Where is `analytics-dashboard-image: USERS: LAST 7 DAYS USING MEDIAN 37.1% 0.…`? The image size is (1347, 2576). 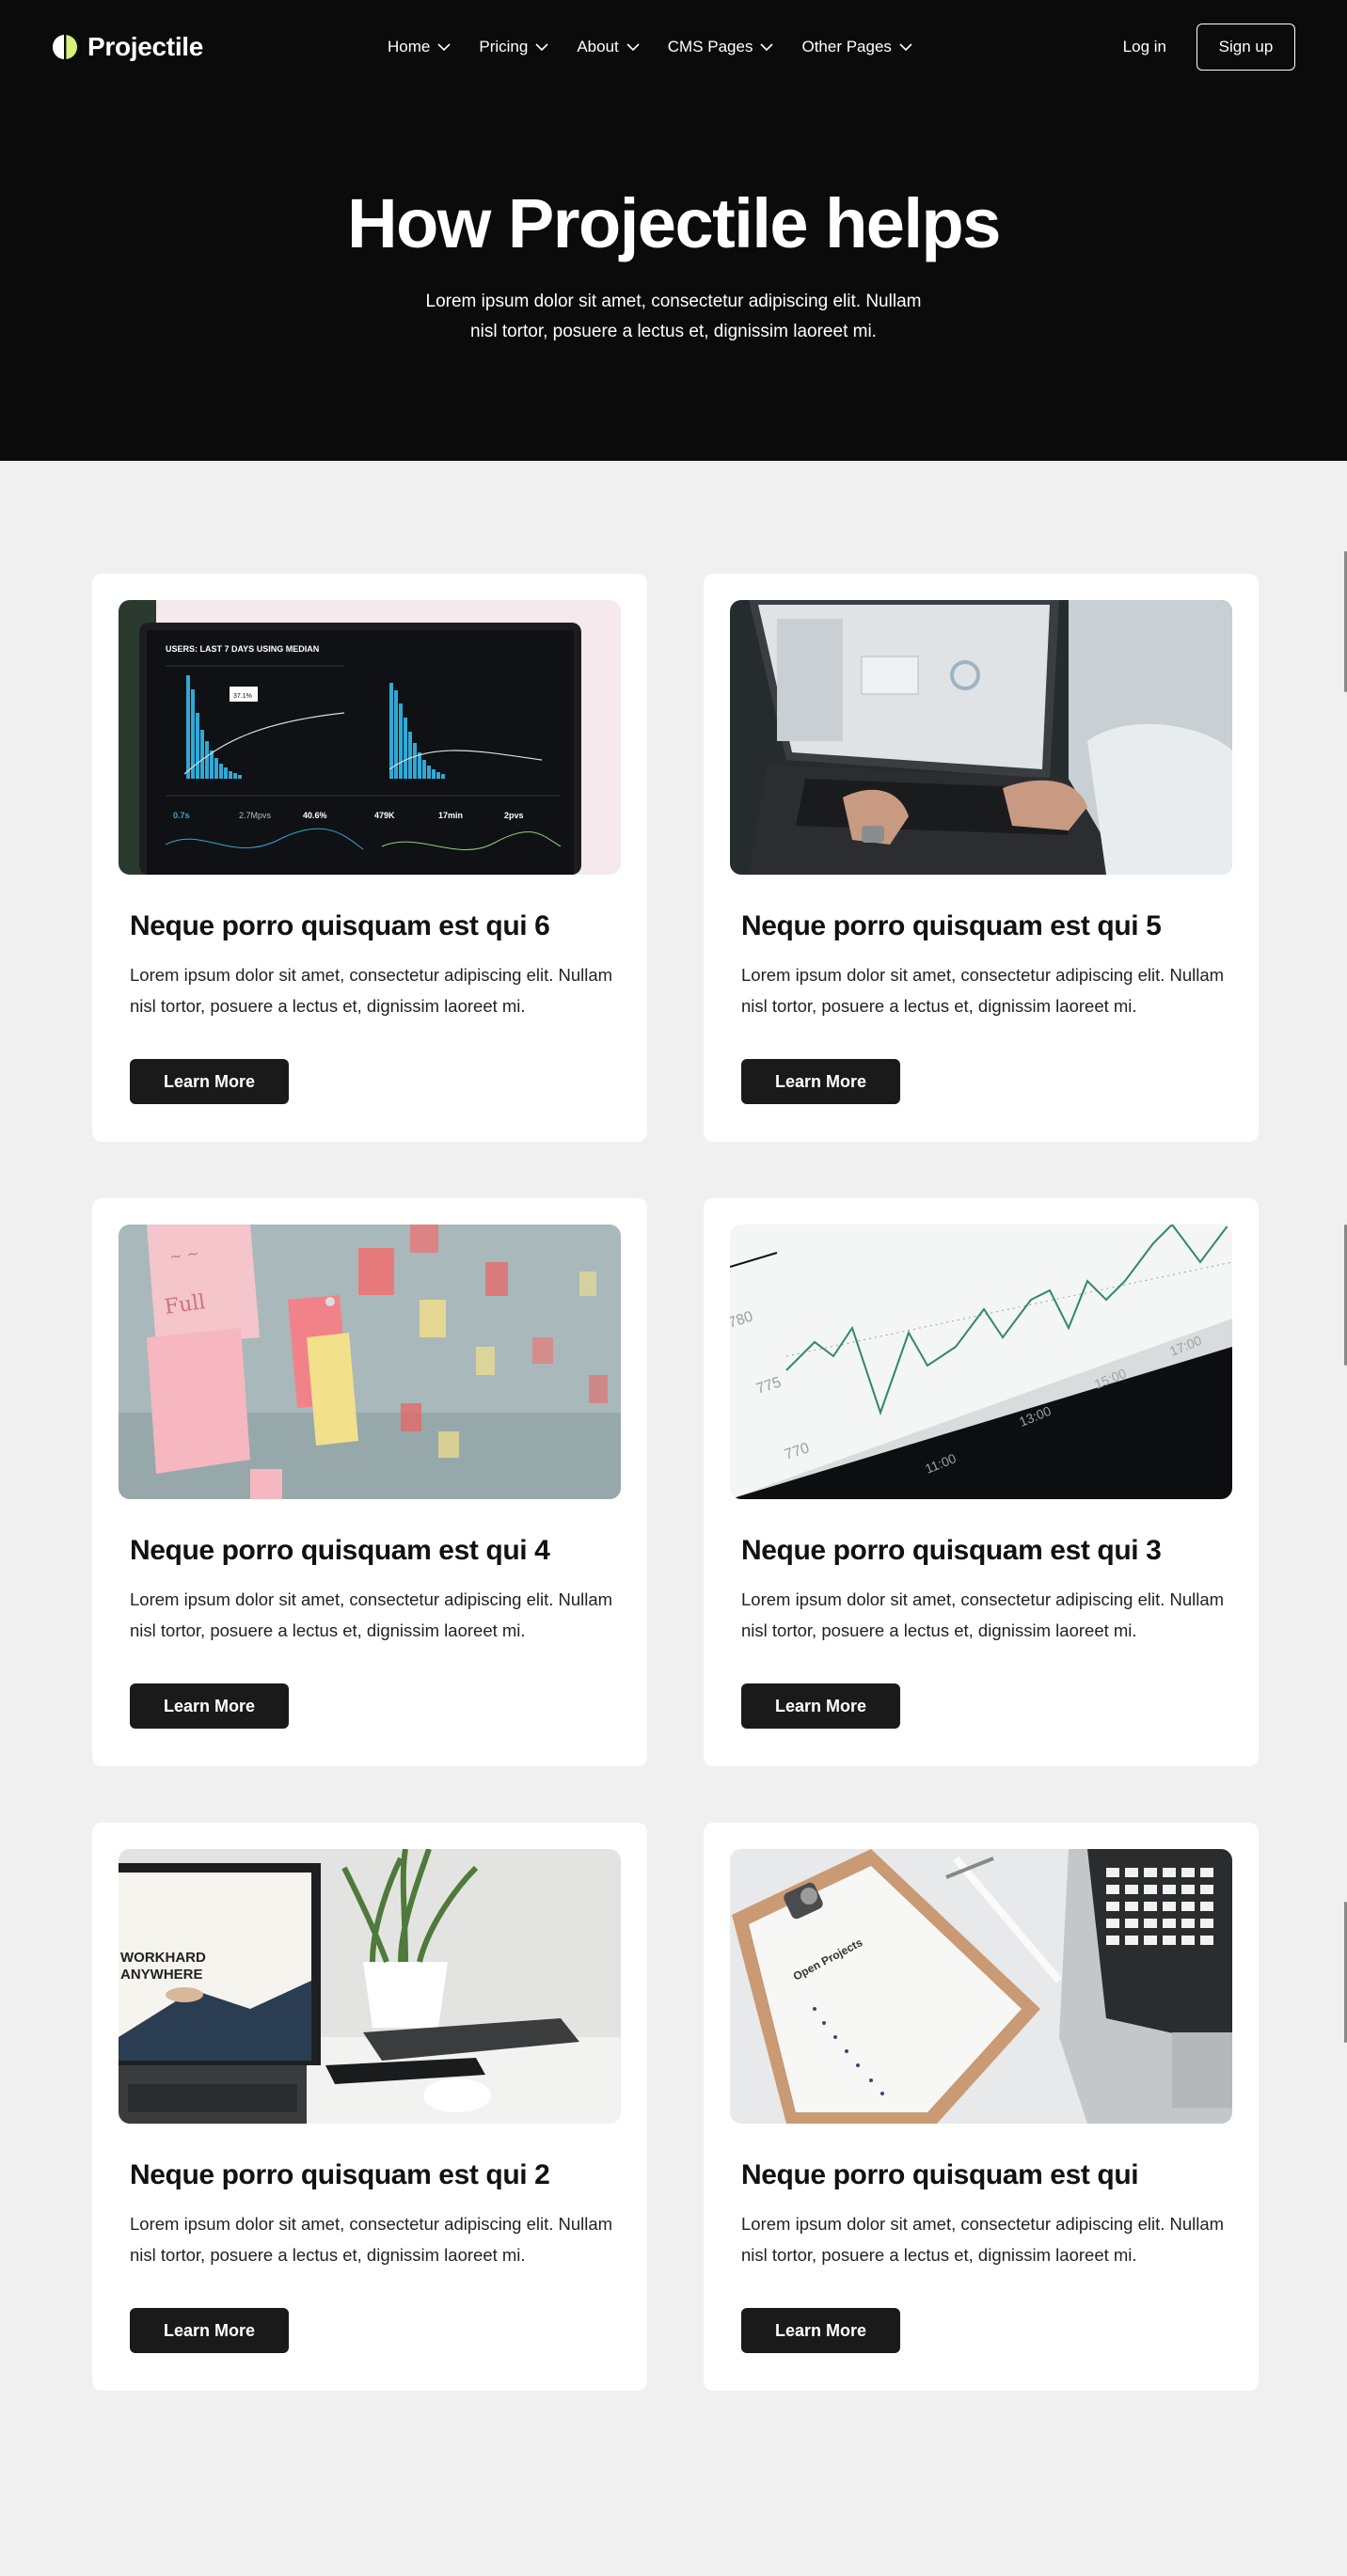 analytics-dashboard-image: USERS: LAST 7 DAYS USING MEDIAN 37.1% 0.… is located at coordinates (370, 737).